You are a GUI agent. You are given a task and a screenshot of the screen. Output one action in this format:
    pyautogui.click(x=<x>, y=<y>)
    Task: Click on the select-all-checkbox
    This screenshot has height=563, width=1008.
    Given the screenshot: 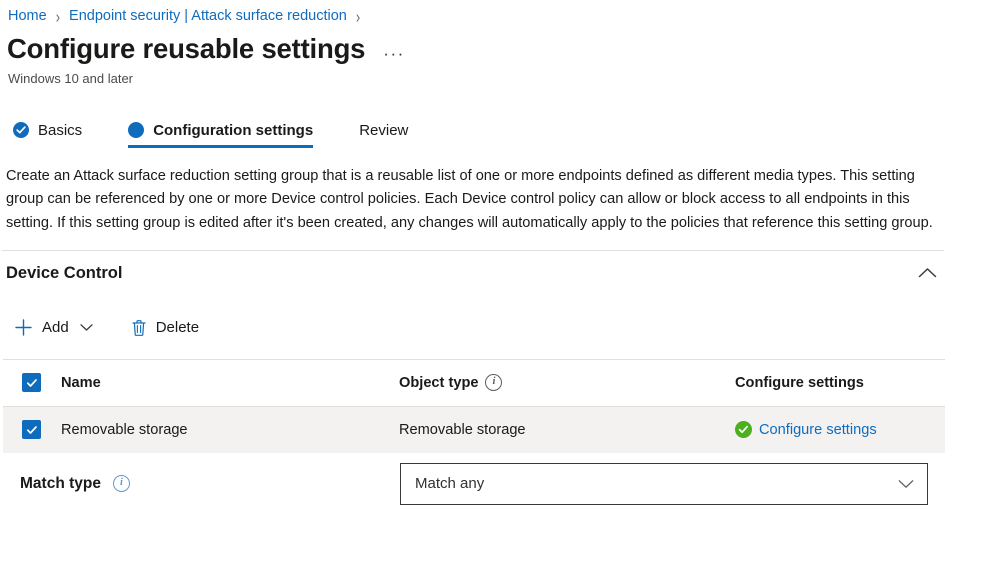 What is the action you would take?
    pyautogui.click(x=31, y=383)
    